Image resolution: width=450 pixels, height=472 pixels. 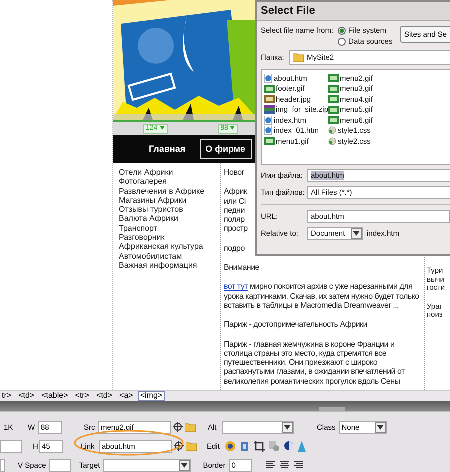 What do you see at coordinates (274, 446) in the screenshot?
I see `resample-icon` at bounding box center [274, 446].